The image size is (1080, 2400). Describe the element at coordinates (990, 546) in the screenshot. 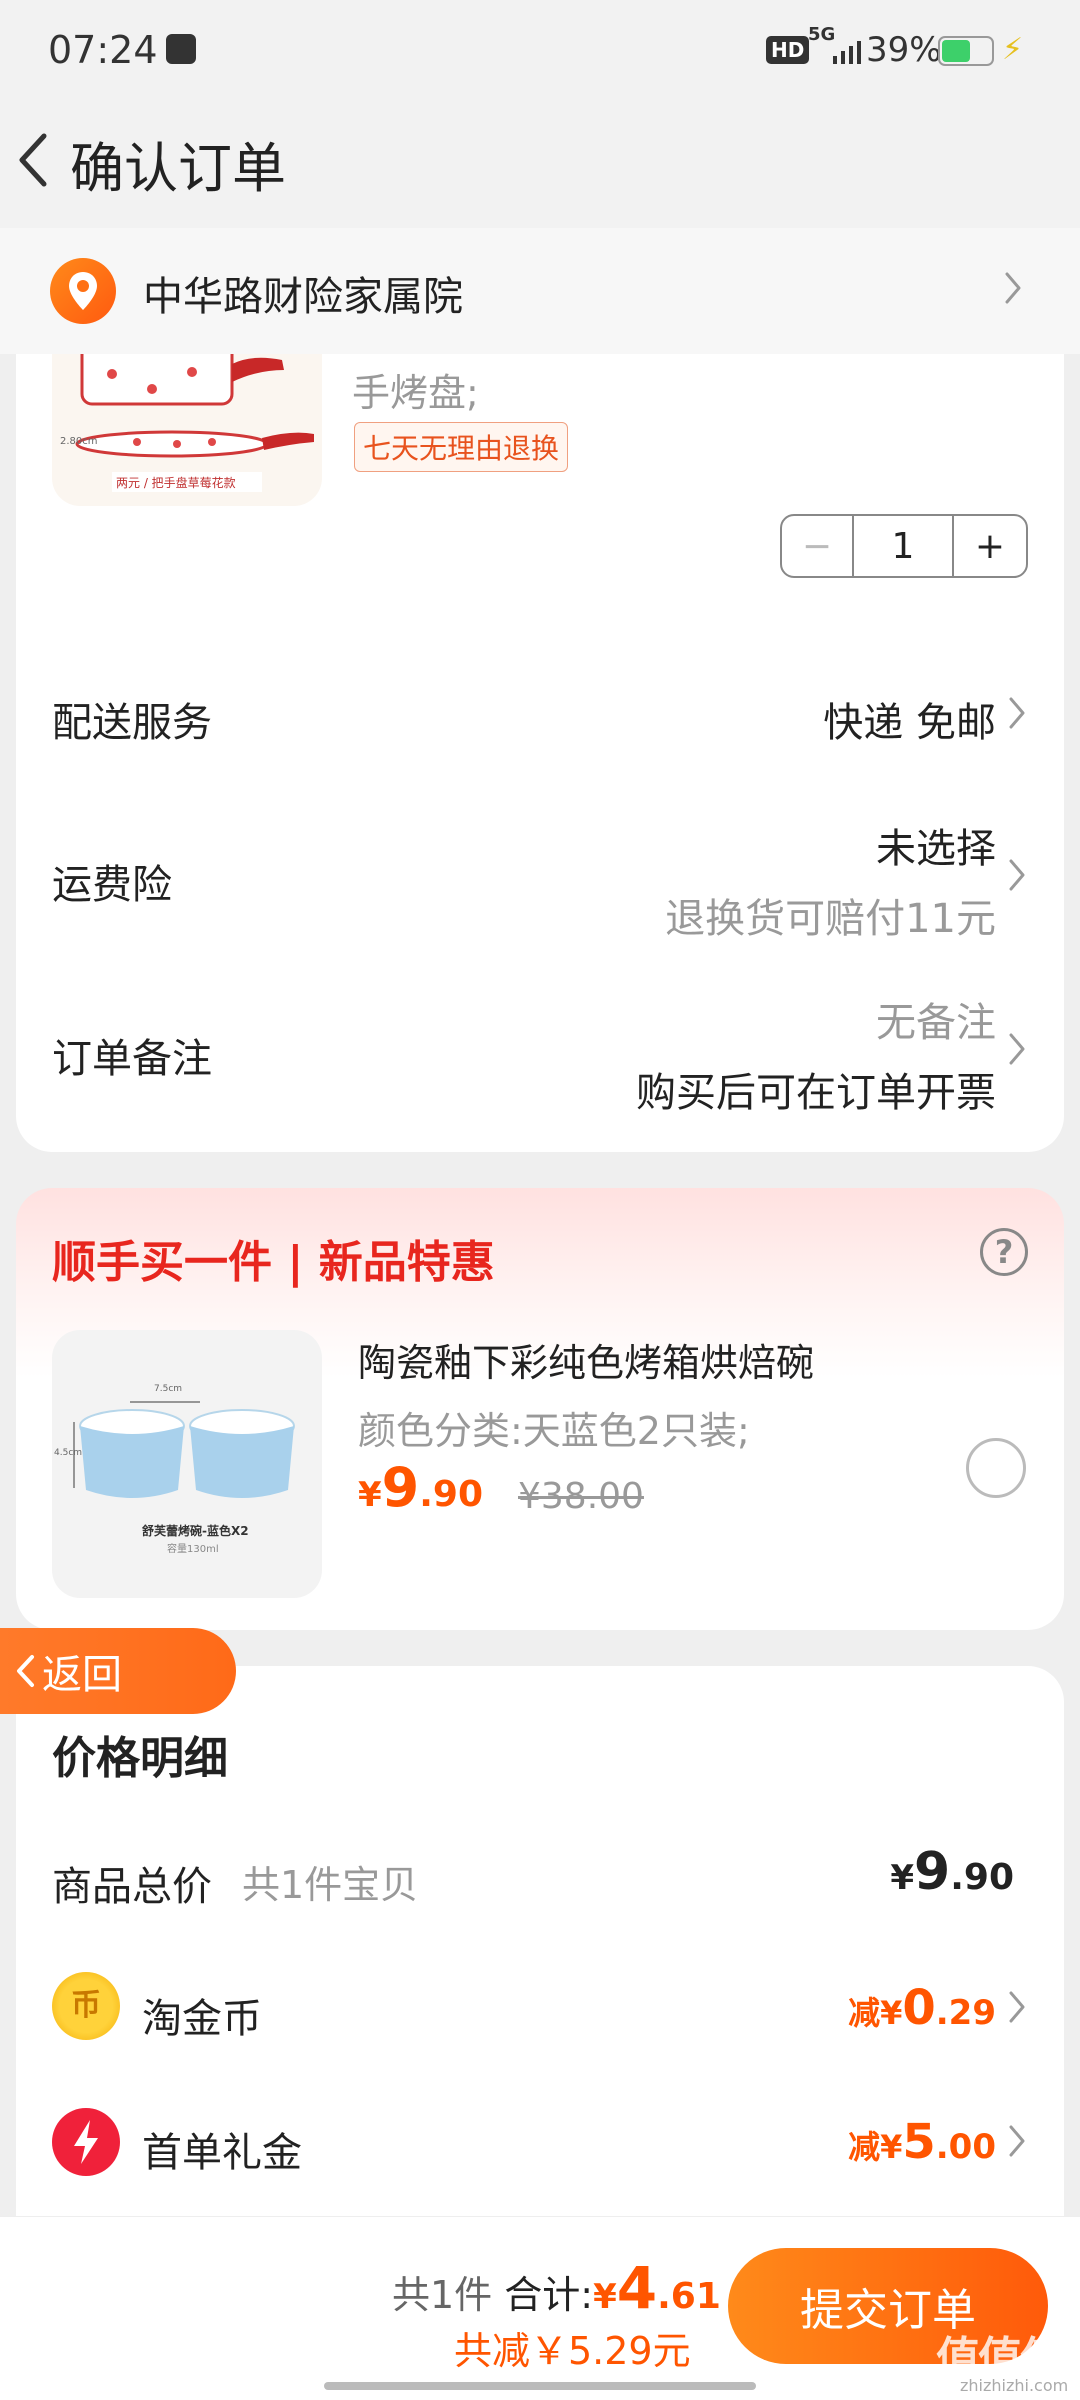

I see `increase-button: +` at that location.